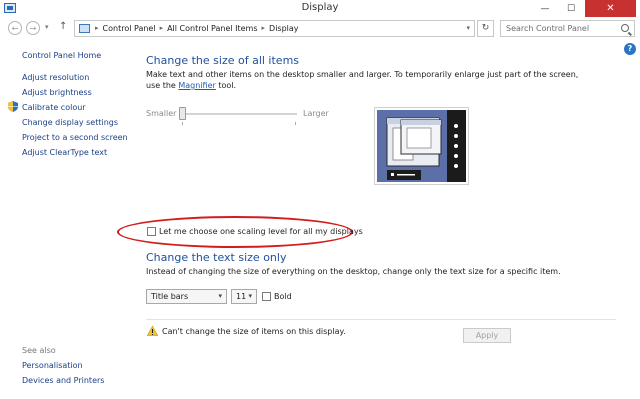 The image size is (640, 399). Describe the element at coordinates (320, 8) in the screenshot. I see `title-bar: Display — ☐ ✕` at that location.